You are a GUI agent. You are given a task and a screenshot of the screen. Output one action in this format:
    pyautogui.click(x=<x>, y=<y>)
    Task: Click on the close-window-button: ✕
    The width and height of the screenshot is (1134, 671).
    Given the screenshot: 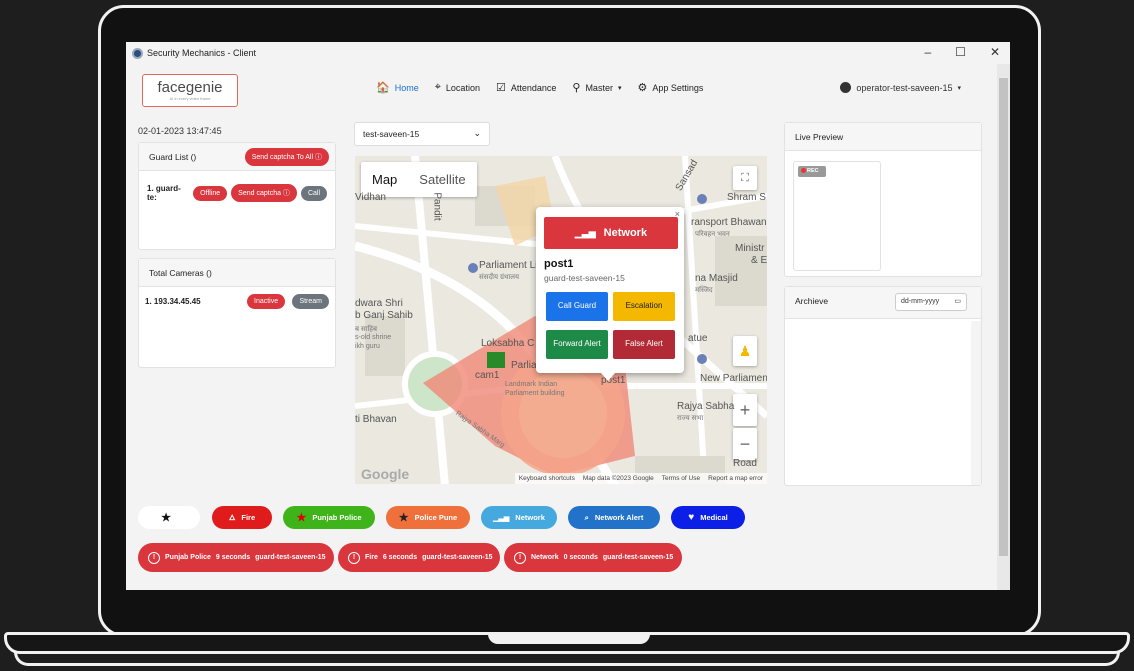 What is the action you would take?
    pyautogui.click(x=995, y=52)
    